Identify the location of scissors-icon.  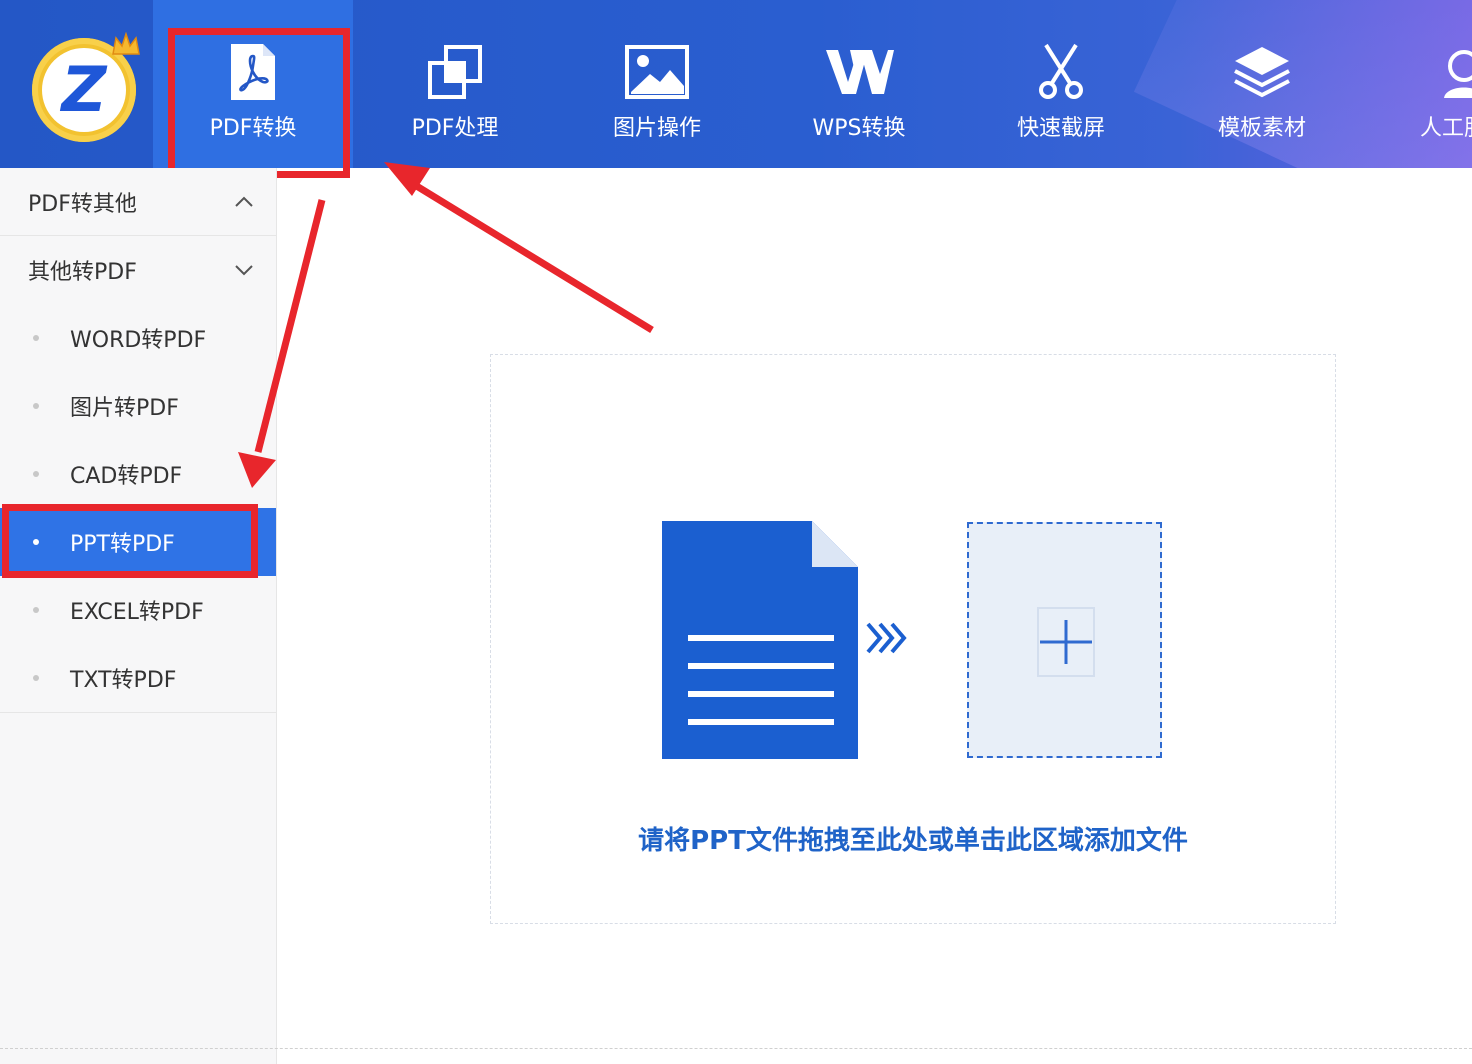
(1061, 71).